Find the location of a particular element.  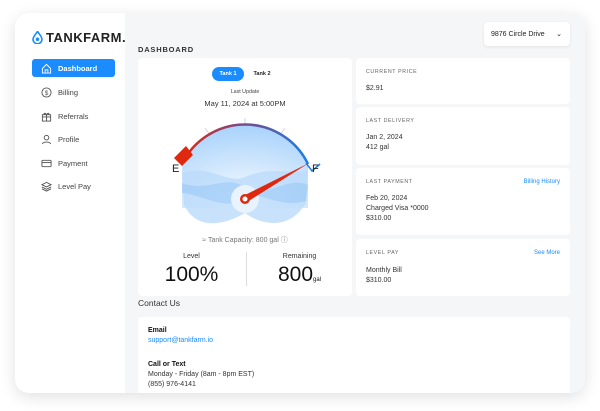

empty-label: E is located at coordinates (176, 169).